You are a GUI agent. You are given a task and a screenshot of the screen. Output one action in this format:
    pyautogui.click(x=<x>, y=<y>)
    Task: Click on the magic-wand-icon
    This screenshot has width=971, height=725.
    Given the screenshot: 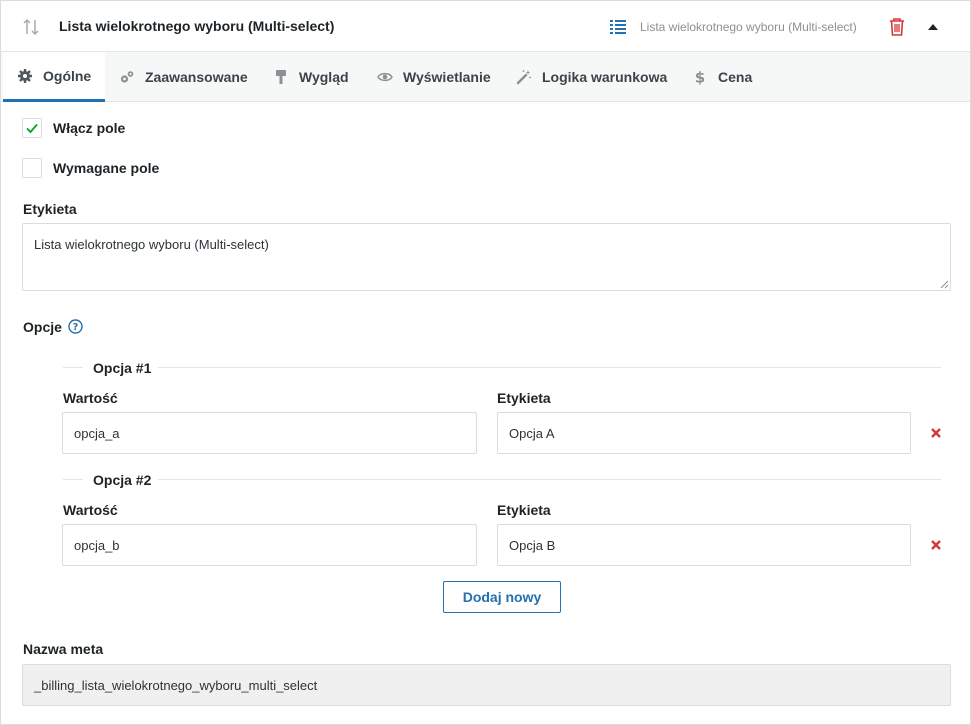 What is the action you would take?
    pyautogui.click(x=523, y=77)
    